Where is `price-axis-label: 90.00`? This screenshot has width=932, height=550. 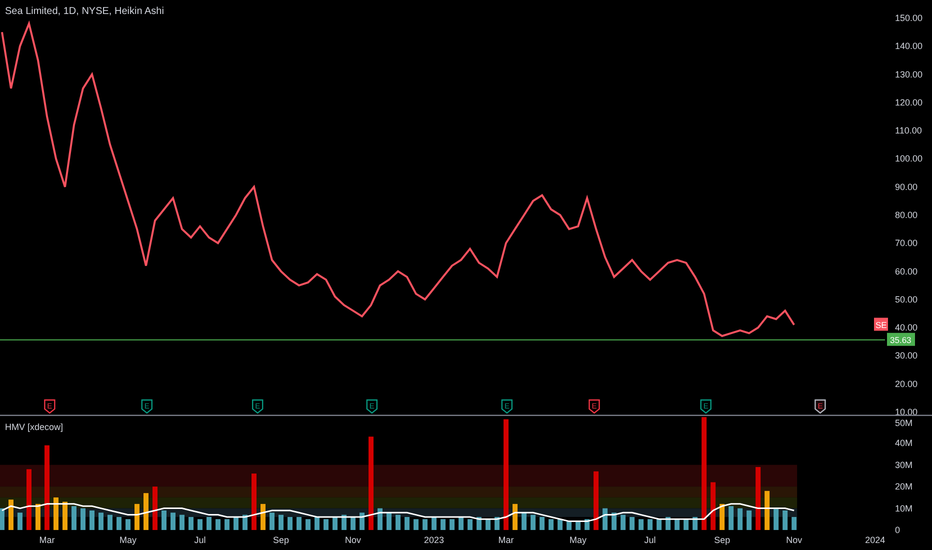
price-axis-label: 90.00 is located at coordinates (906, 187).